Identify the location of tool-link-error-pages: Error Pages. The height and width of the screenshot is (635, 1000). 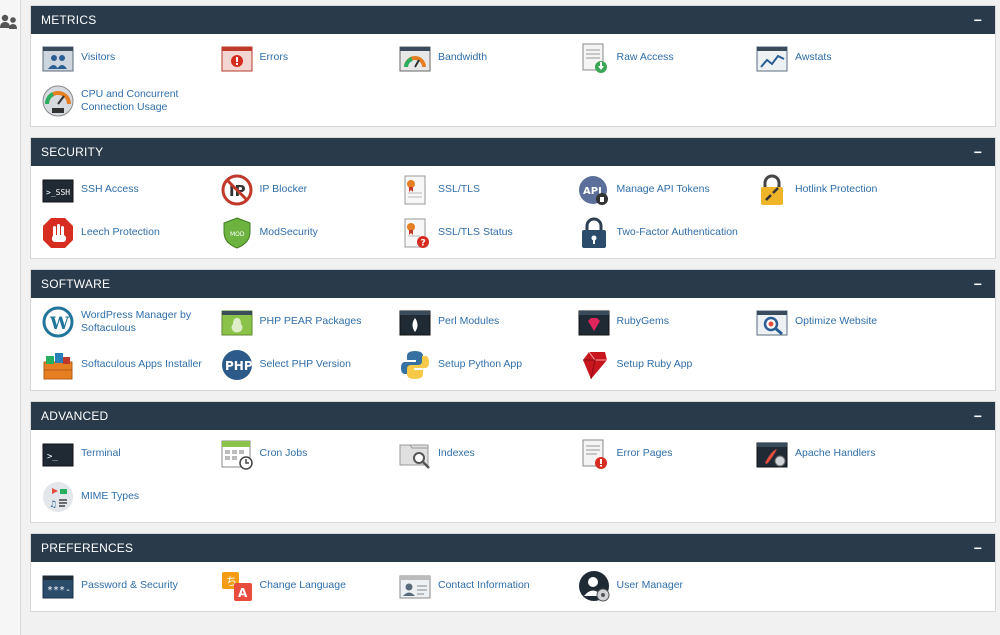
(666, 453).